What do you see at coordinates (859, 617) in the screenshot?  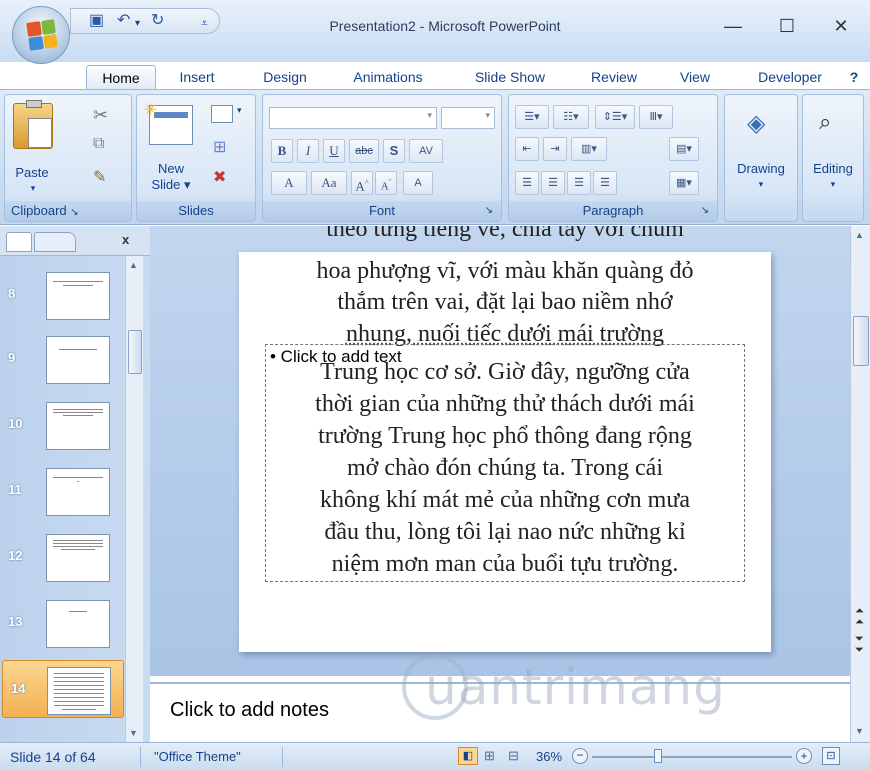 I see `previous-slide-icon: ⏶ ⏶` at bounding box center [859, 617].